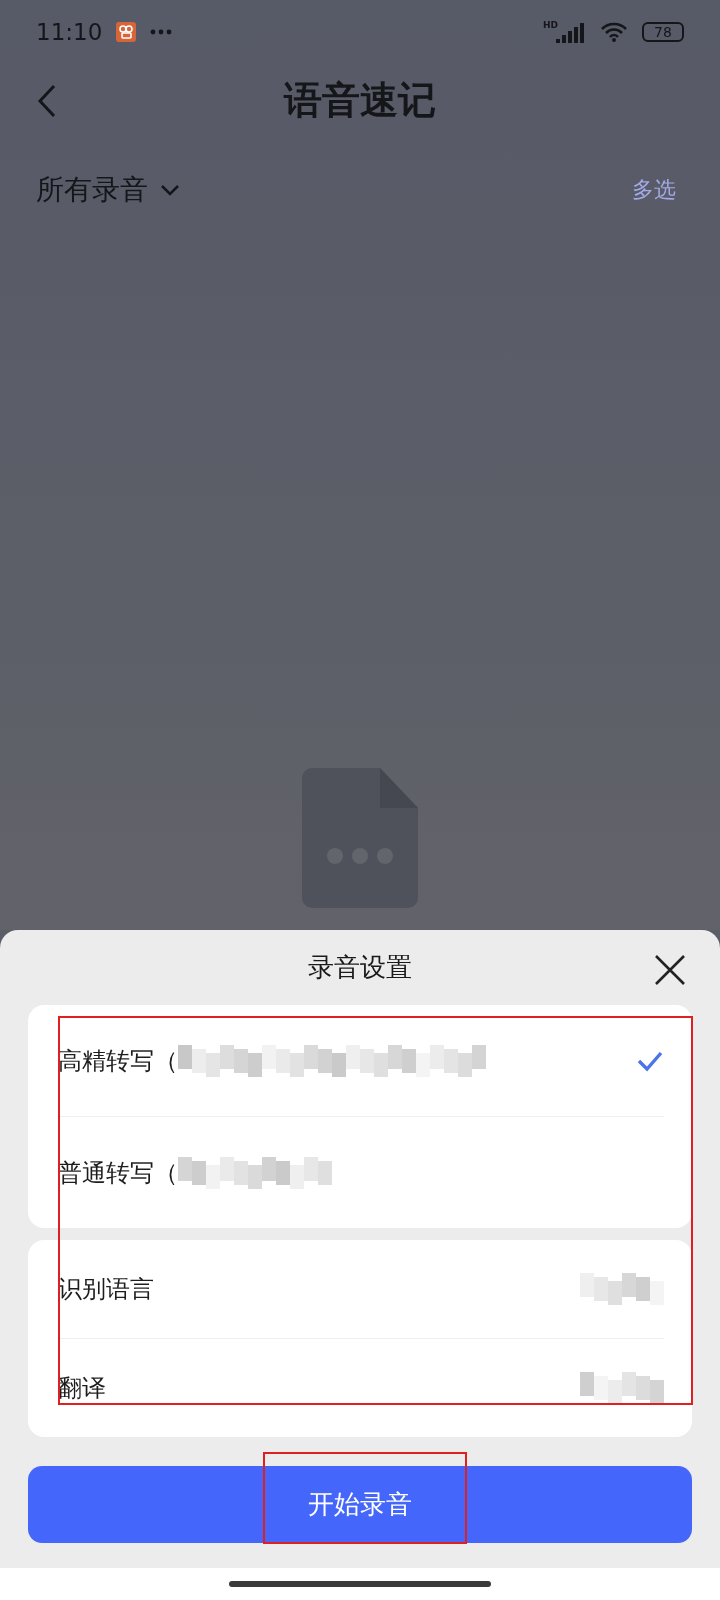 Image resolution: width=720 pixels, height=1600 pixels. Describe the element at coordinates (161, 32) in the screenshot. I see `more-icon` at that location.